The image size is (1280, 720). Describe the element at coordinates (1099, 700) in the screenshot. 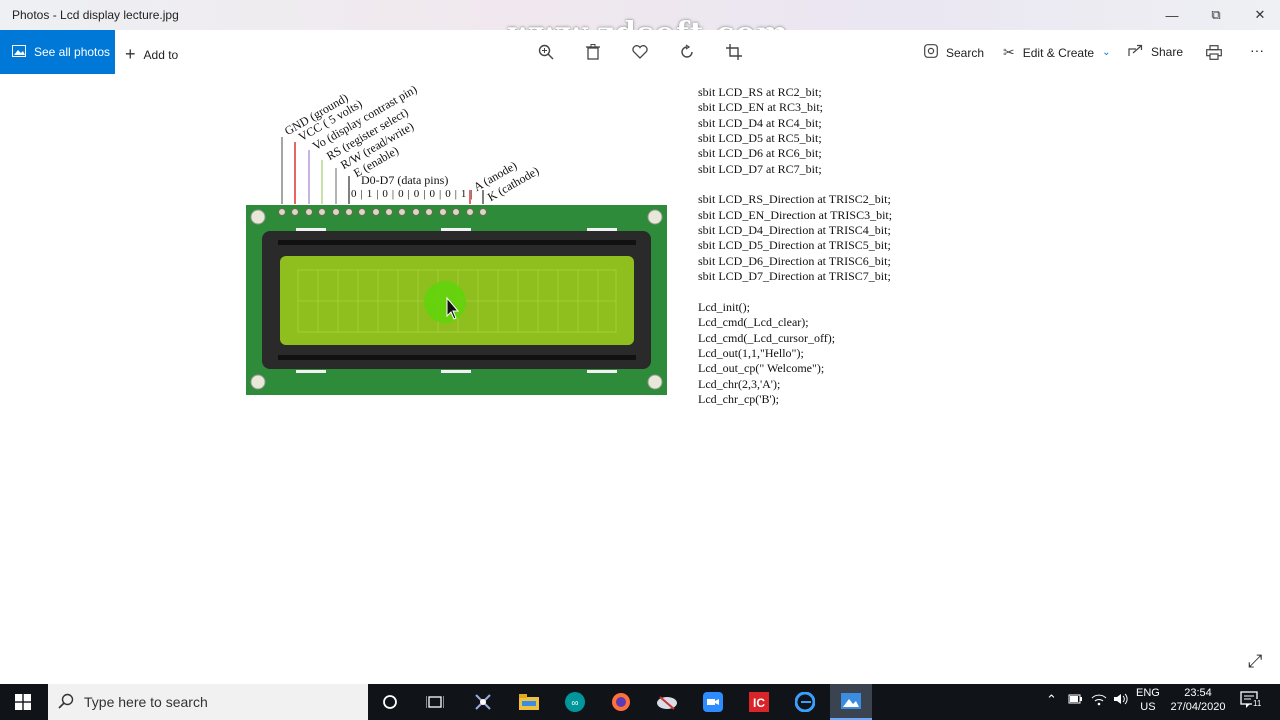

I see `wifi-icon` at that location.